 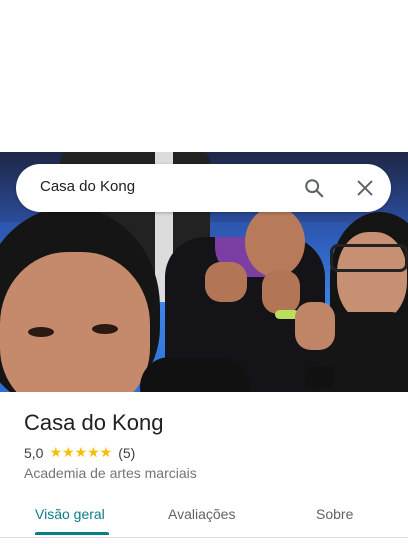 What do you see at coordinates (110, 473) in the screenshot?
I see `place-category: Academia de artes marciais` at bounding box center [110, 473].